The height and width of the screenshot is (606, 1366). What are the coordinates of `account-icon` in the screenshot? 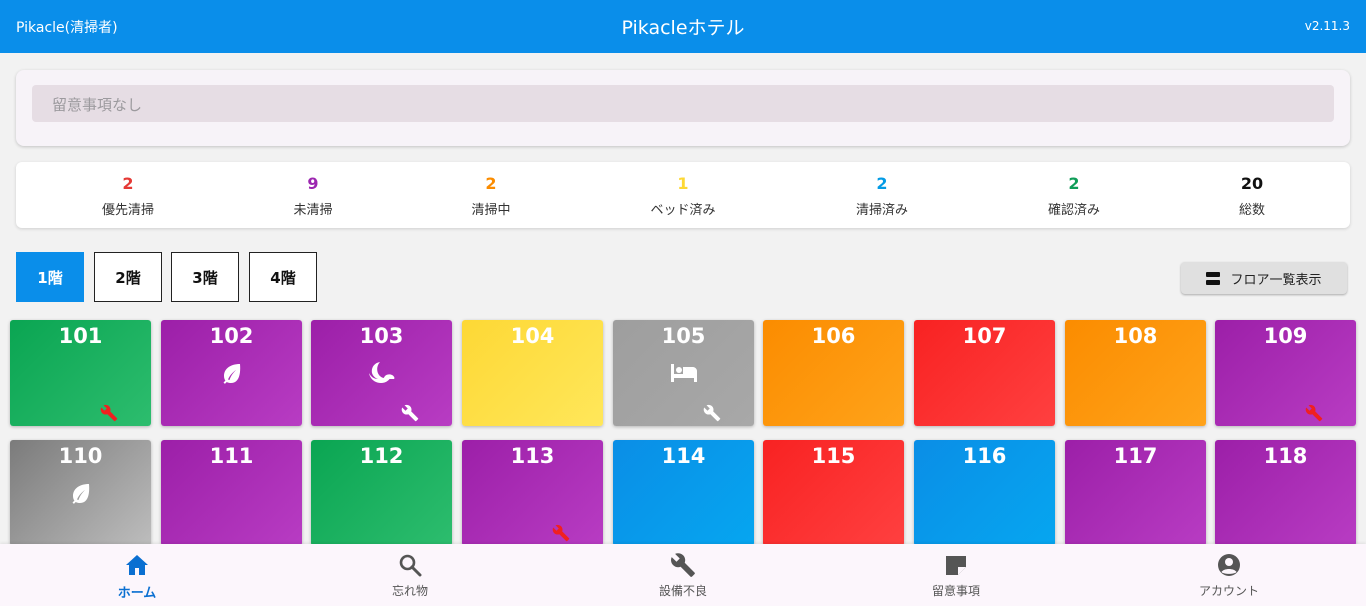 It's located at (1229, 565).